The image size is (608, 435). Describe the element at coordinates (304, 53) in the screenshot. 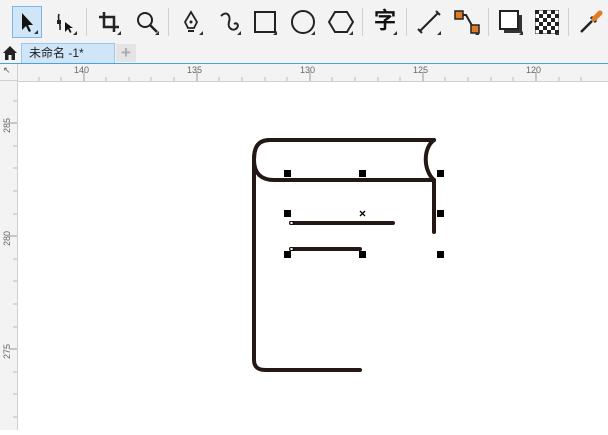

I see `document-tab-bar: 未命名 -1* +` at that location.